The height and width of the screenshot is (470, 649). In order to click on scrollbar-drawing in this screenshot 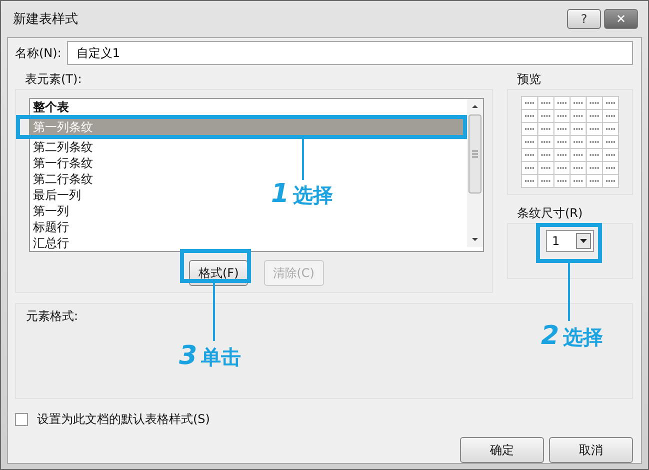, I will do `click(475, 173)`.